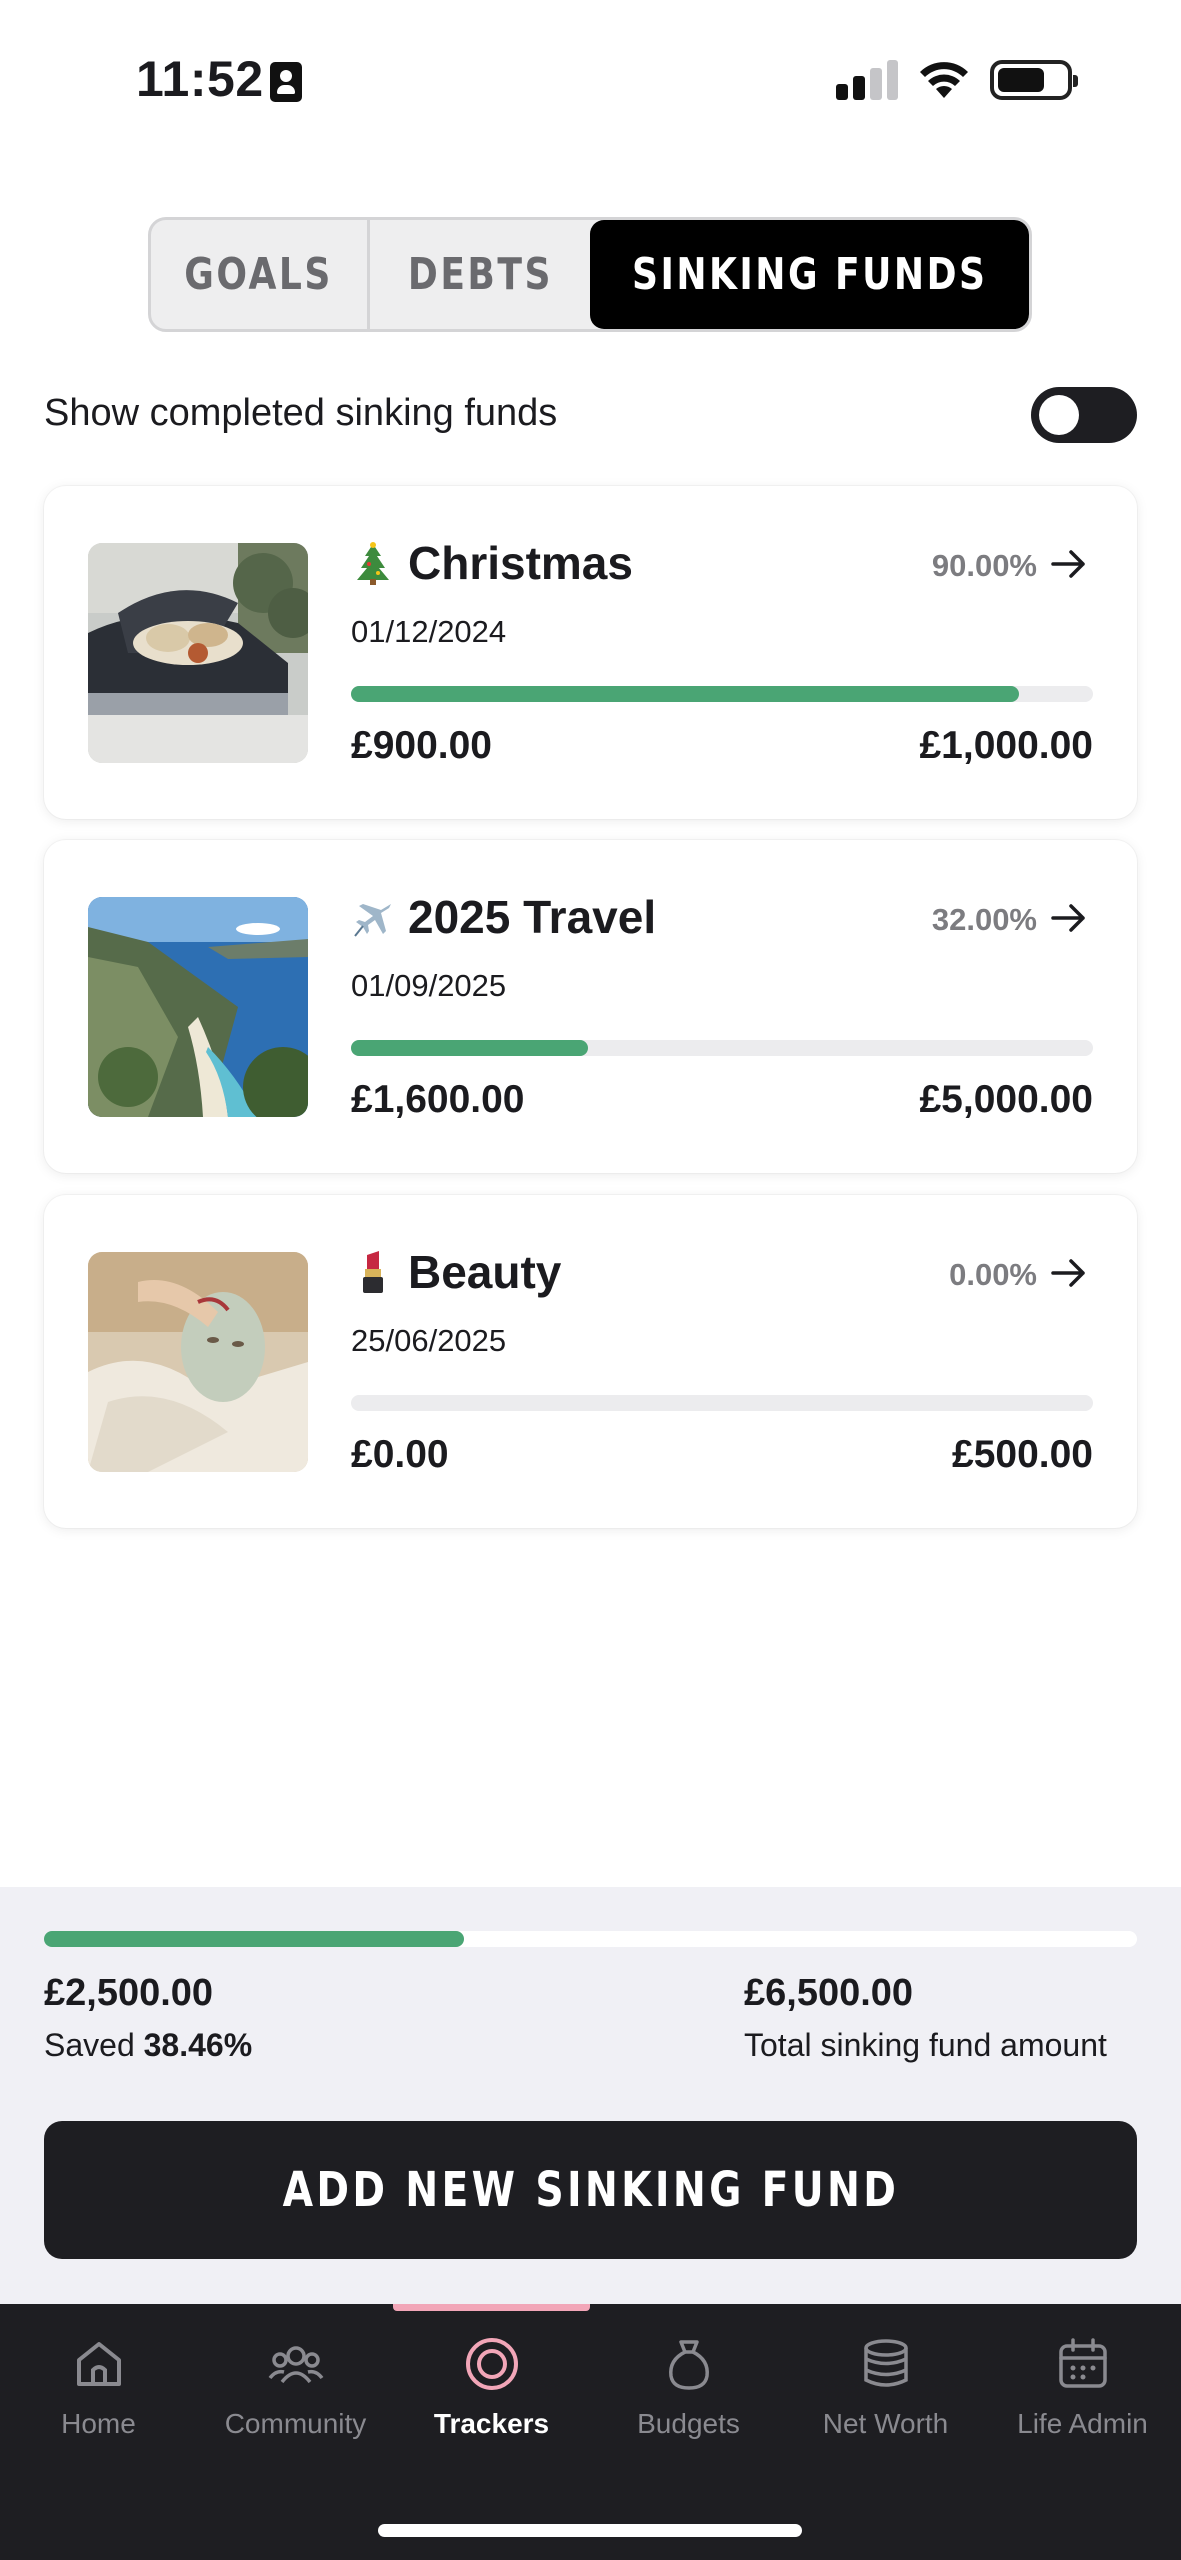 This screenshot has width=1181, height=2560. I want to click on net-worth-icon, so click(885, 2363).